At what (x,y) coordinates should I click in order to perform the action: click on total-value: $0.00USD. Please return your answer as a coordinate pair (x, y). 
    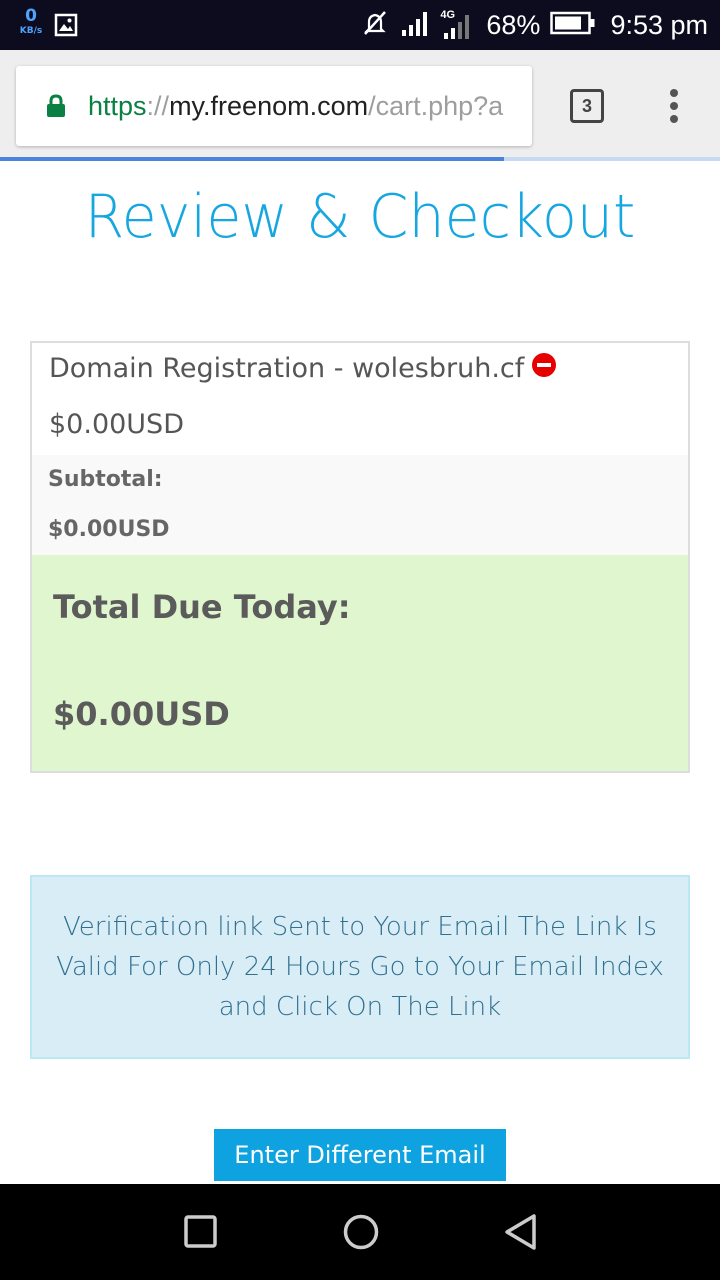
    Looking at the image, I should click on (141, 714).